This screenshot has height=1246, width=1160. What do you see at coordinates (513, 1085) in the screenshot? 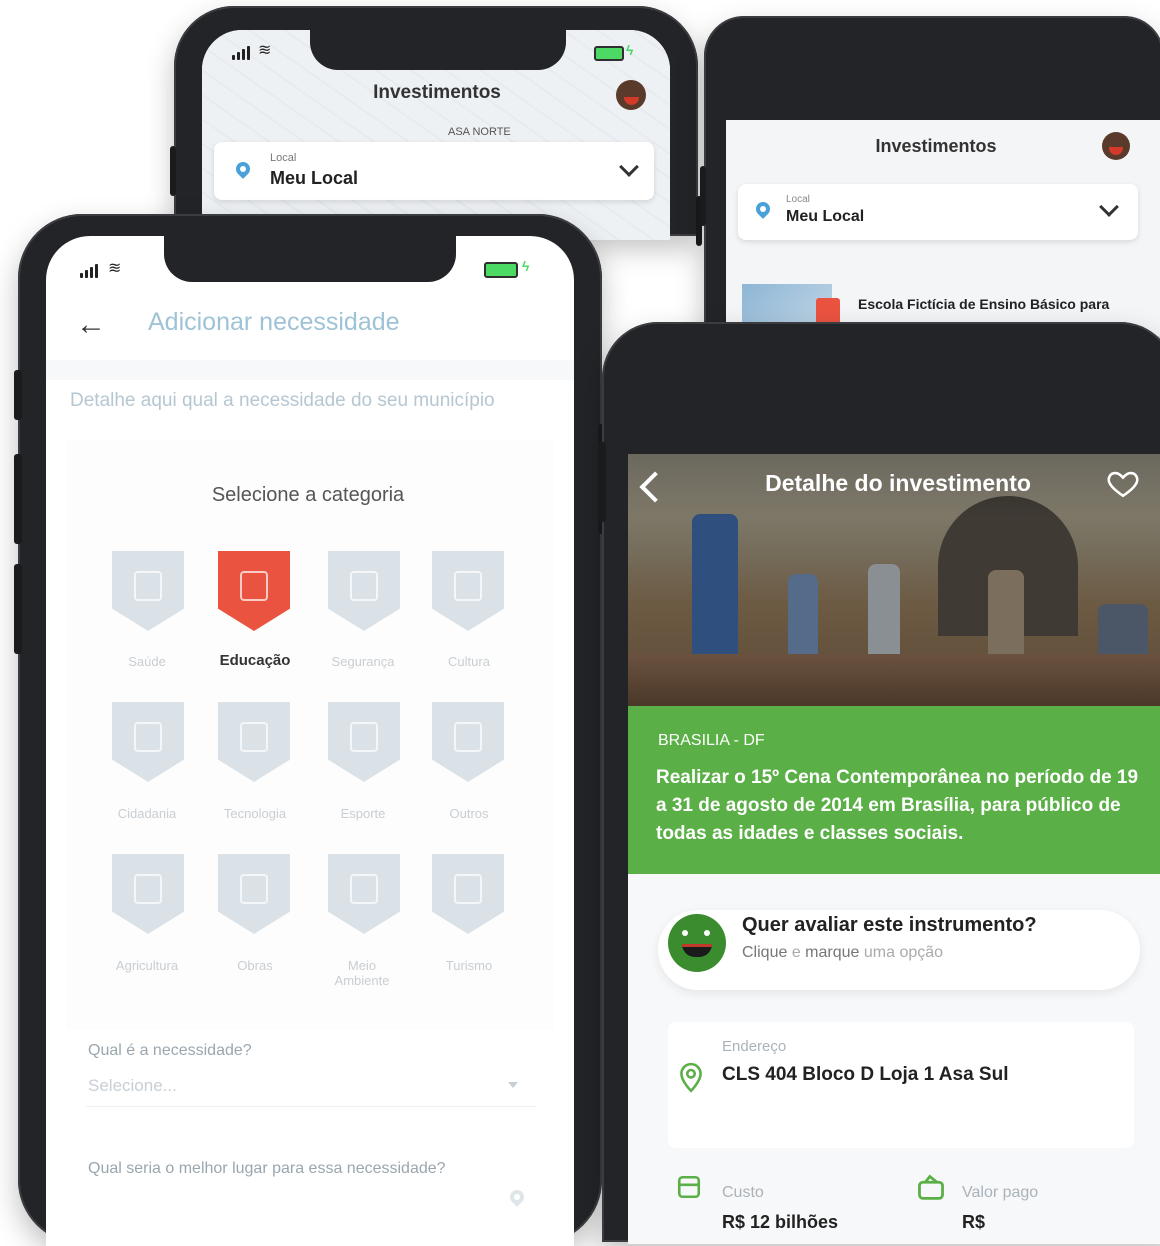
I see `caret-down-icon` at bounding box center [513, 1085].